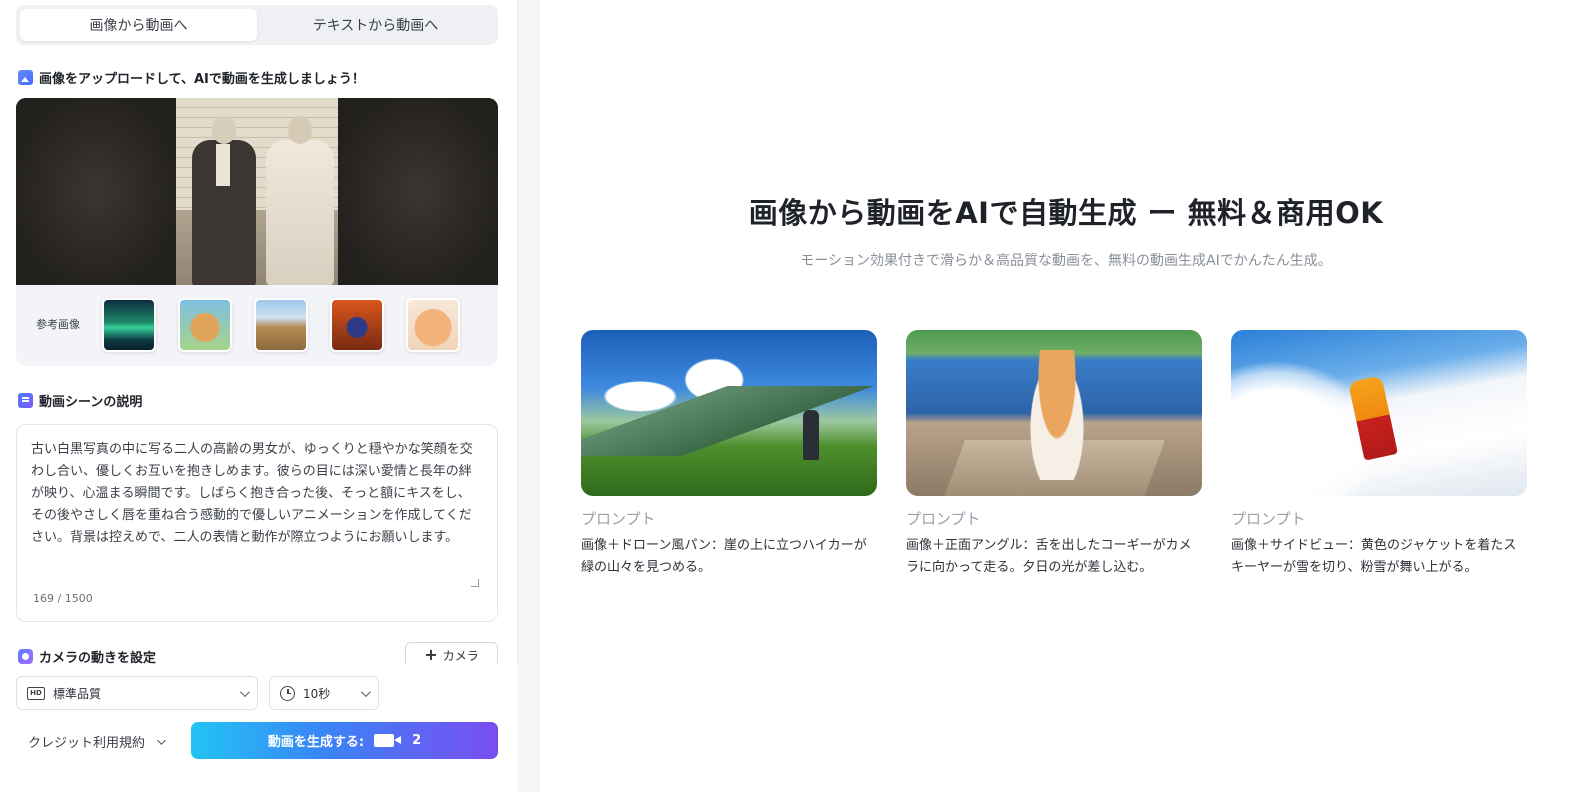 The height and width of the screenshot is (792, 1592). Describe the element at coordinates (223, 200) in the screenshot. I see `man-figure` at that location.